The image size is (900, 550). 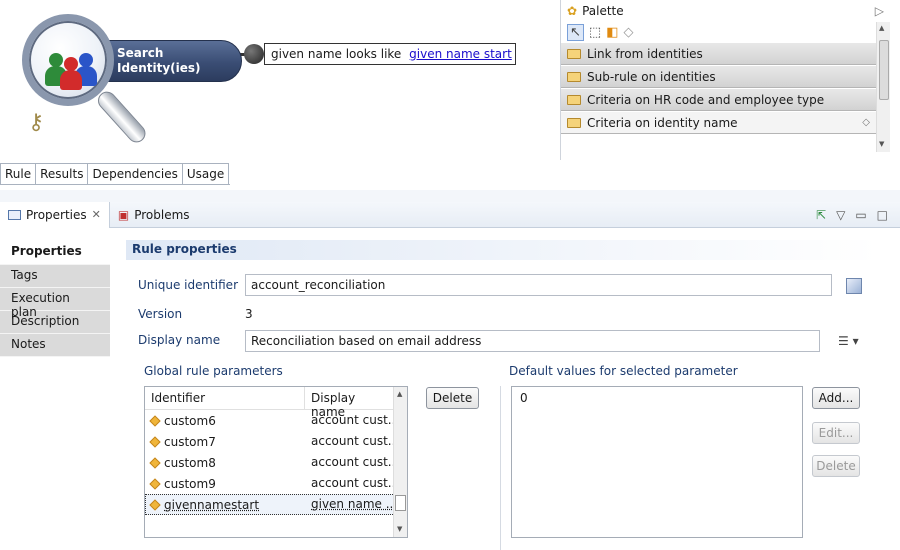 I want to click on palette-drawer: Criteria on identity name ◇, so click(x=718, y=122).